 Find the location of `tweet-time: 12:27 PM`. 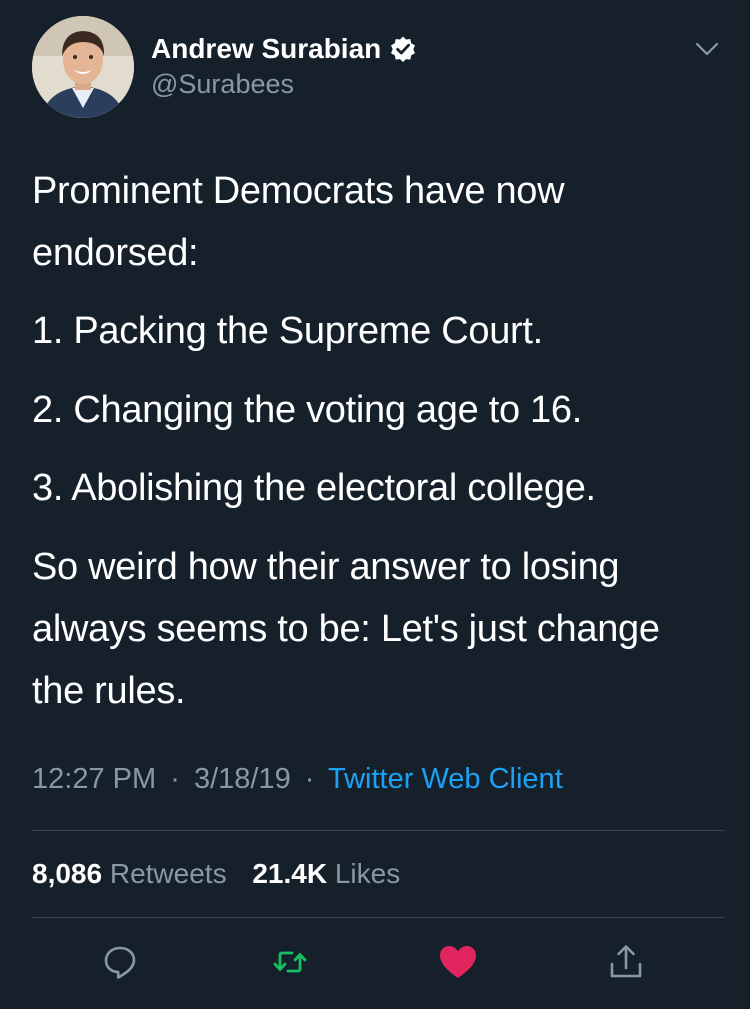

tweet-time: 12:27 PM is located at coordinates (94, 779).